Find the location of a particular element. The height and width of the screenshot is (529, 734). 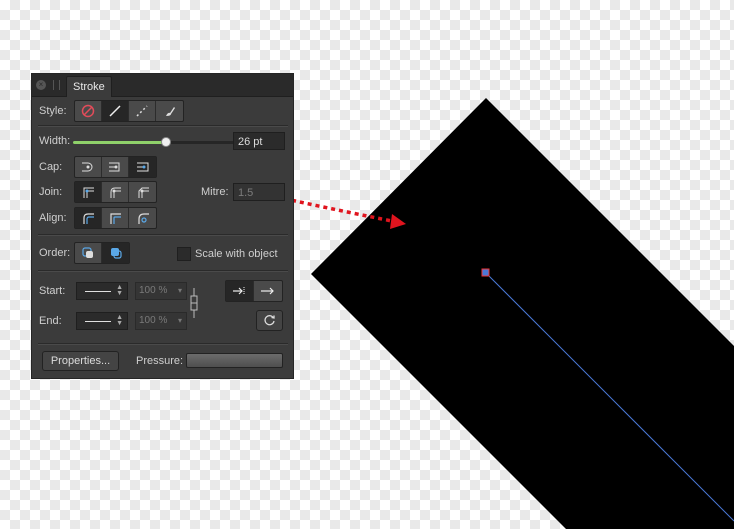

align-selector is located at coordinates (115, 218).